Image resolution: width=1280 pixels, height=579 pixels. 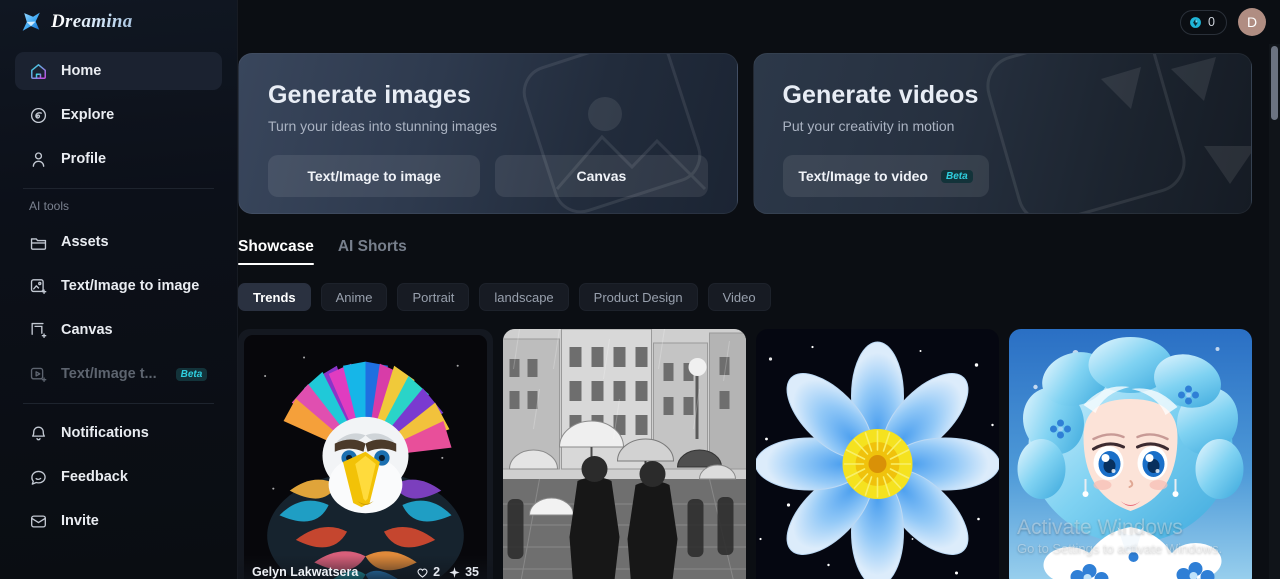 I want to click on folder-icon, so click(x=38, y=242).